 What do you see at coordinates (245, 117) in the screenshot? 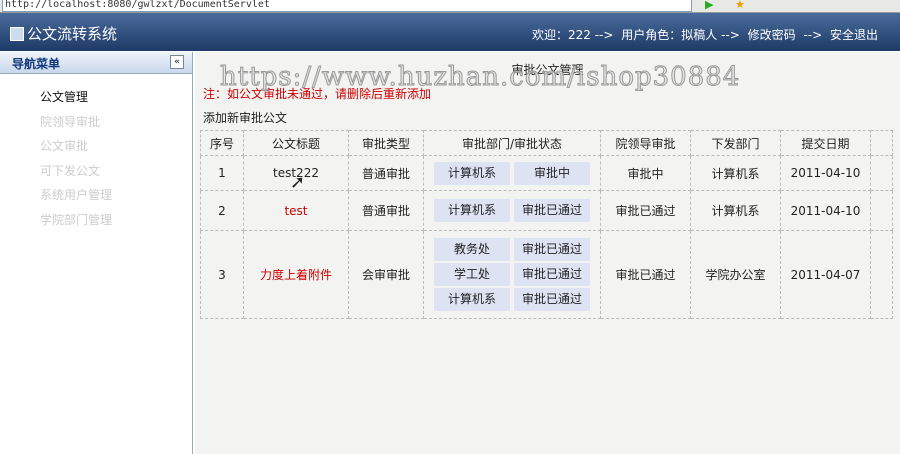
I see `add-document-link: 添加新审批公文` at bounding box center [245, 117].